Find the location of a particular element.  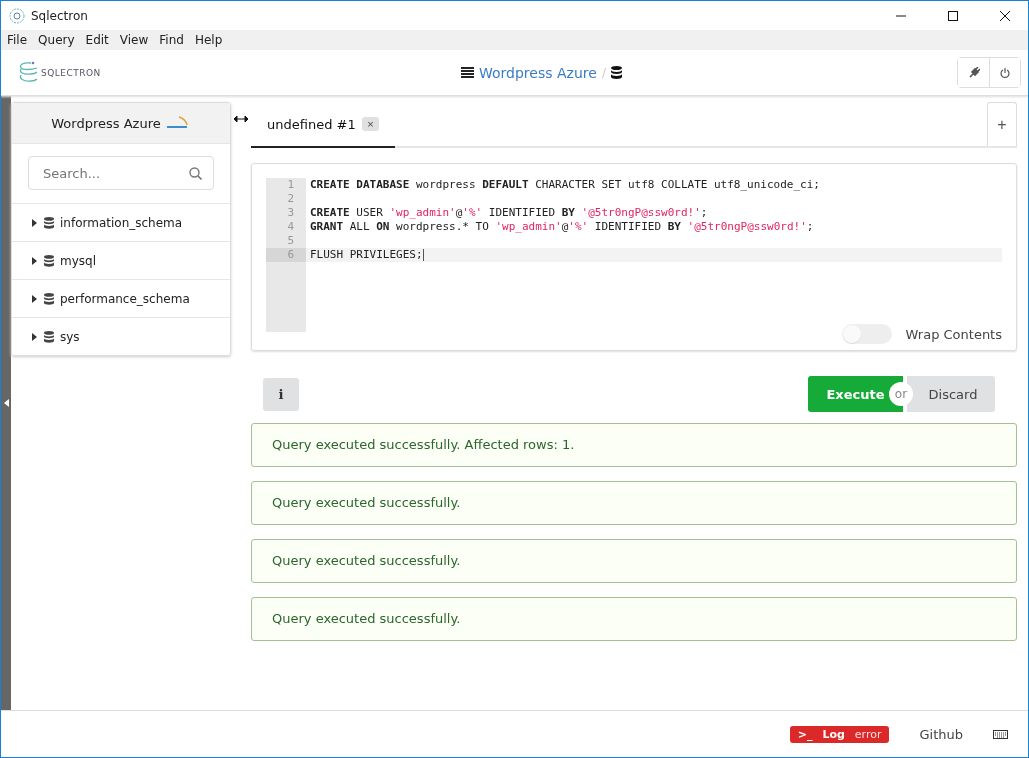

menu-item: View is located at coordinates (134, 40).